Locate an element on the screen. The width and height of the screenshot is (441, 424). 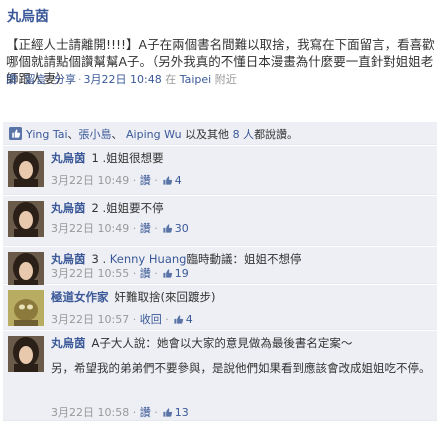
comment-like-count: 13 is located at coordinates (182, 412).